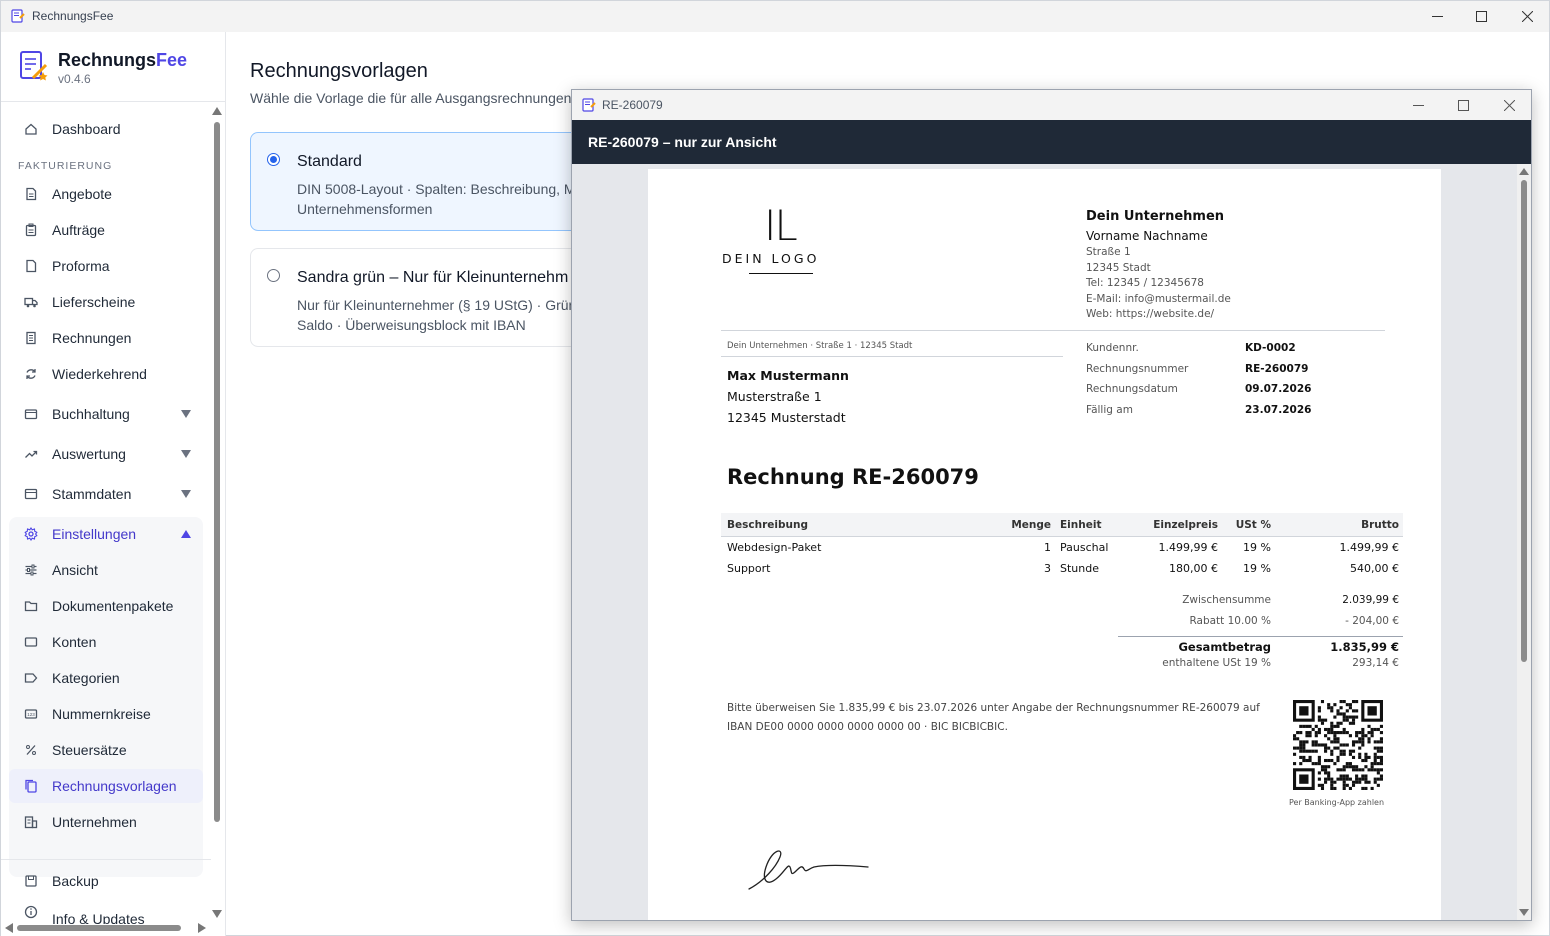  I want to click on nav-ansicht: Ansicht, so click(106, 570).